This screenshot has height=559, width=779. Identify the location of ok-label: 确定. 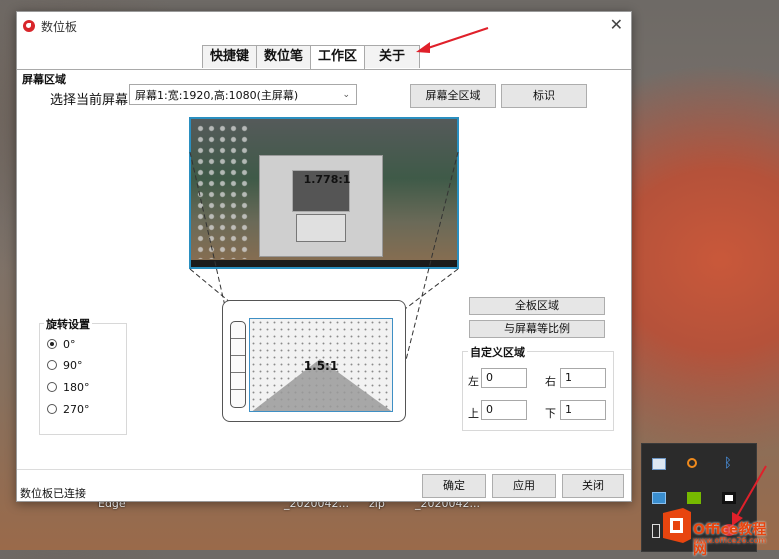
(454, 486).